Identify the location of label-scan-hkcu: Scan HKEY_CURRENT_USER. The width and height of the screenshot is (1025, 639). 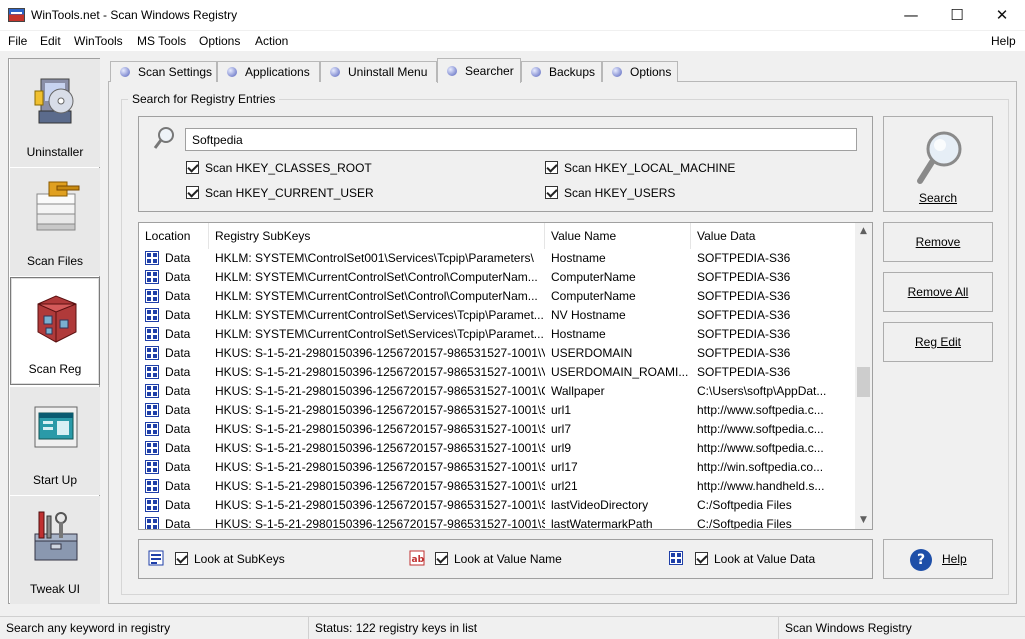
(289, 193).